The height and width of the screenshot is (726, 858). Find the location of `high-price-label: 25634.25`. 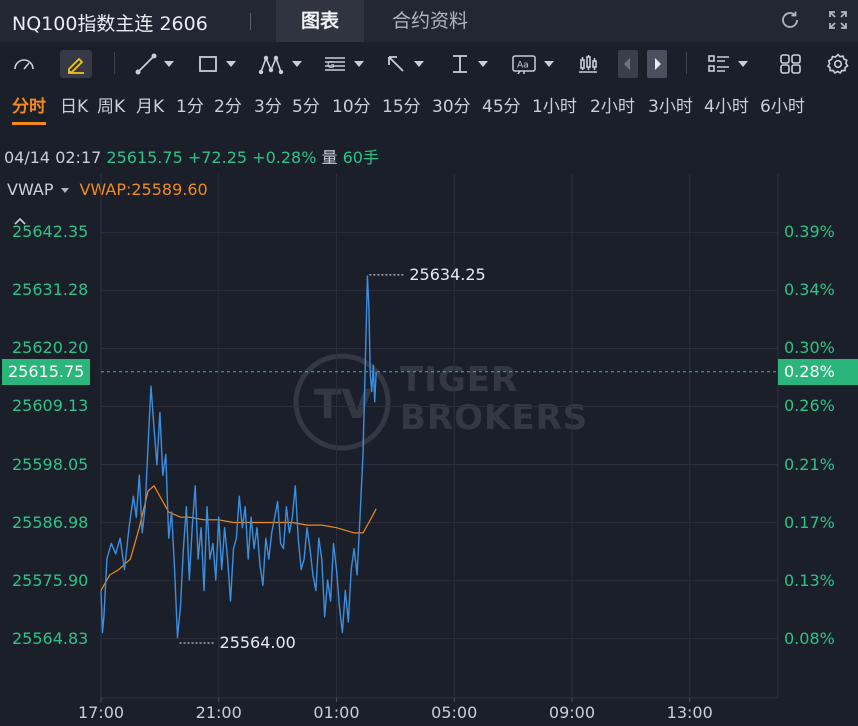

high-price-label: 25634.25 is located at coordinates (447, 274).